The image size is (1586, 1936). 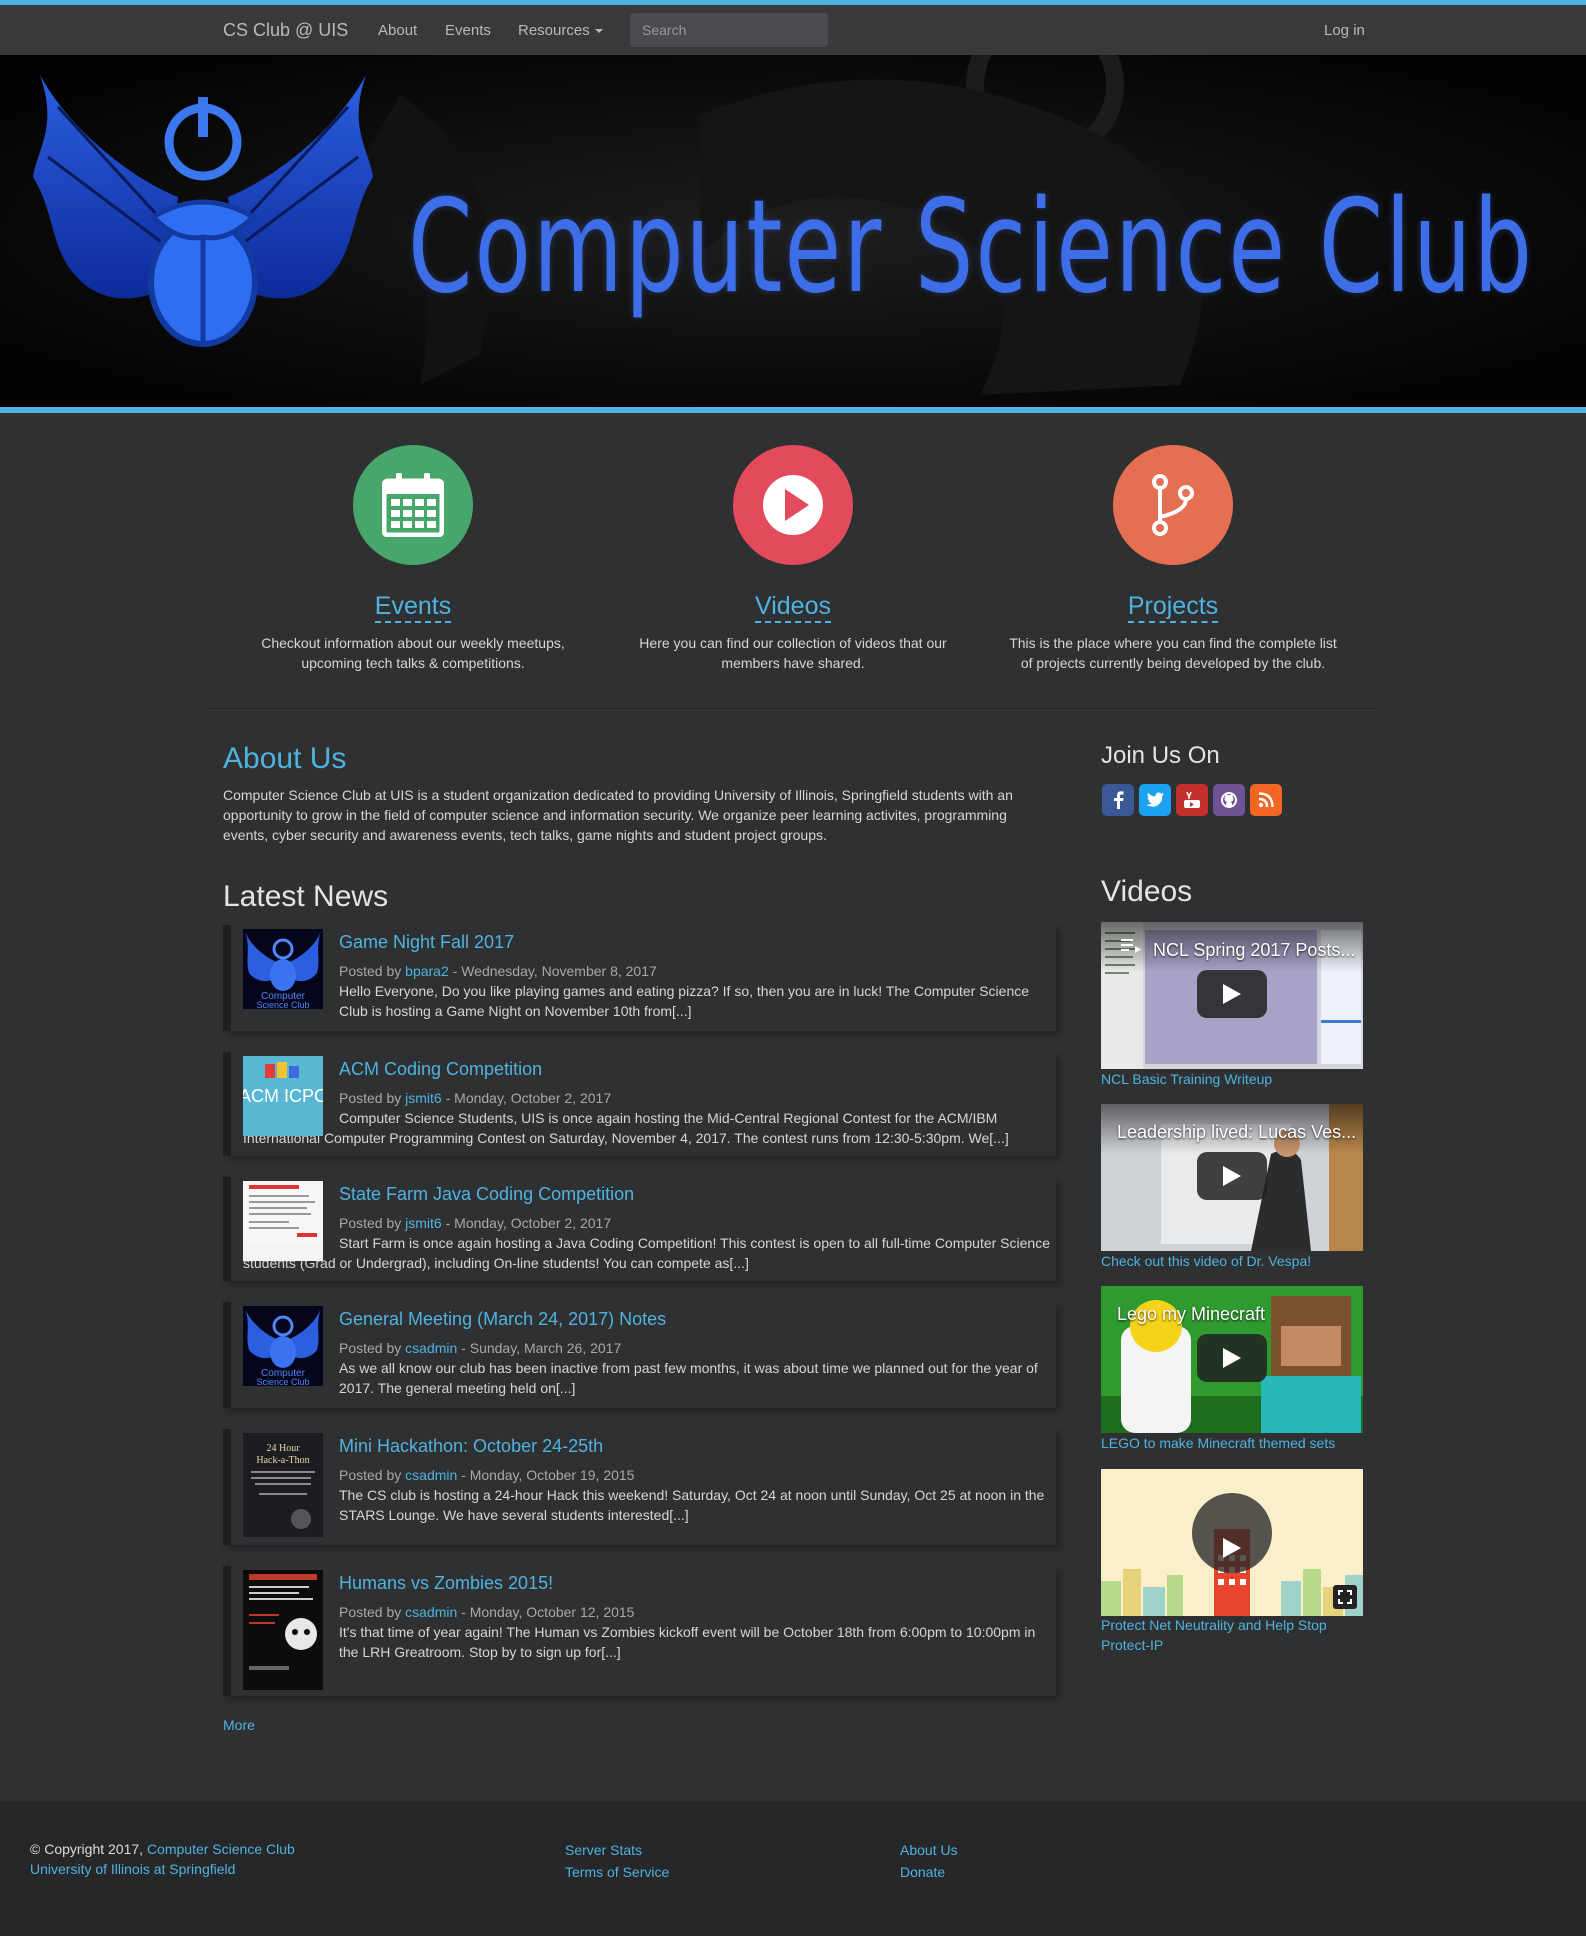 I want to click on search-input, so click(x=729, y=30).